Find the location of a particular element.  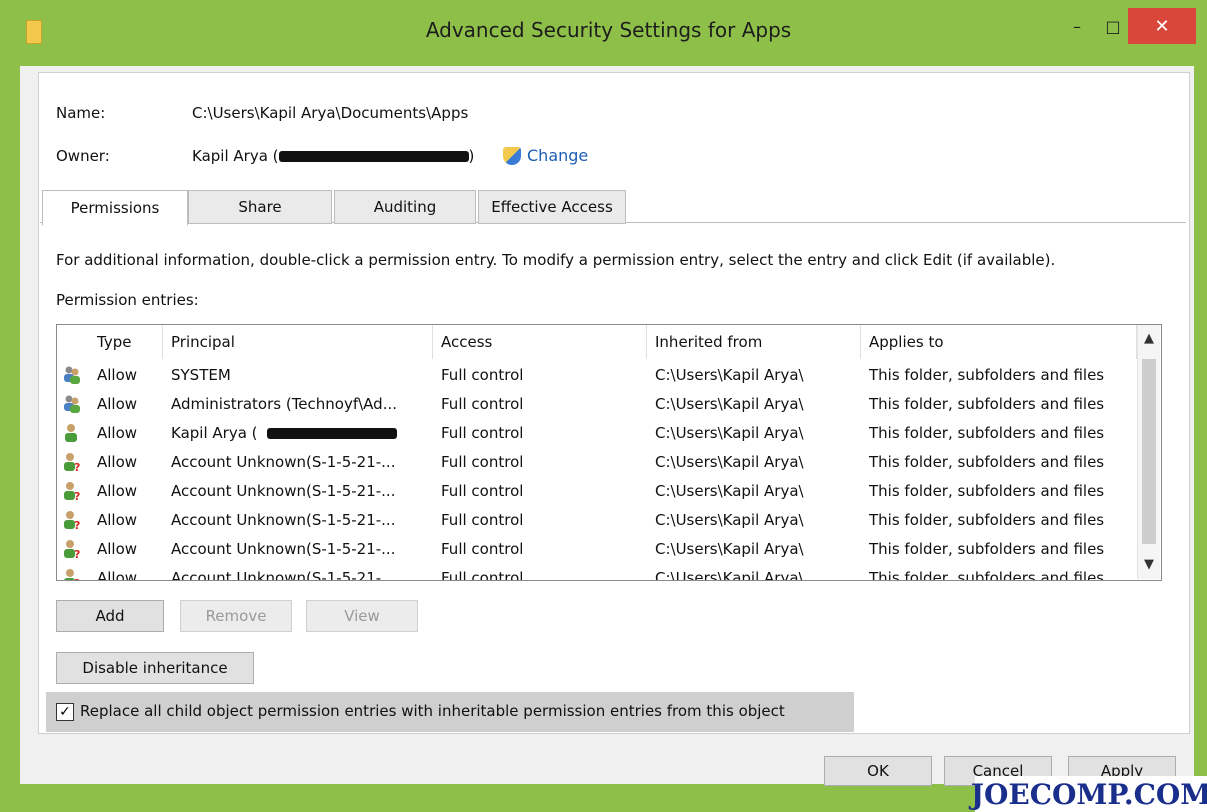

watermark: JOECOMP.COM is located at coordinates (1088, 794).